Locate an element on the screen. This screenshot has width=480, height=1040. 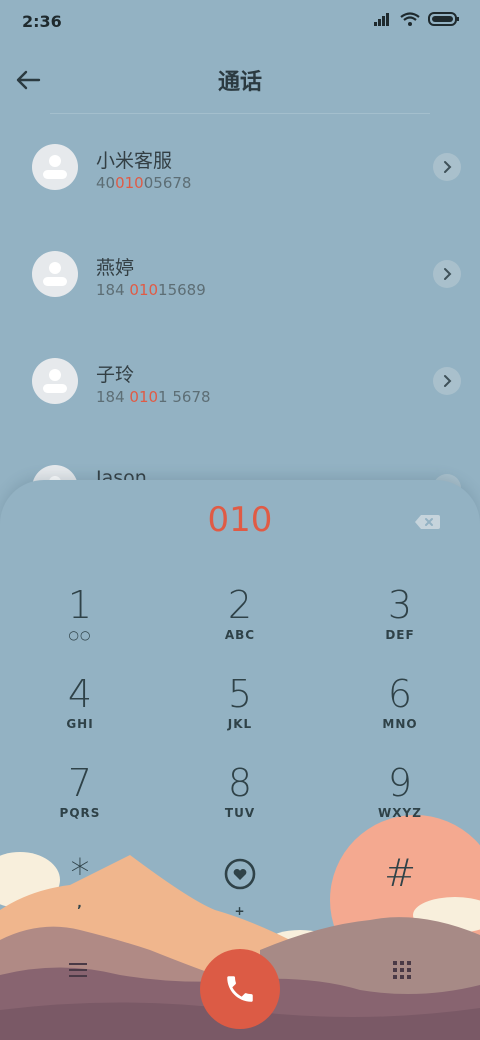
menu-button is located at coordinates (78, 970).